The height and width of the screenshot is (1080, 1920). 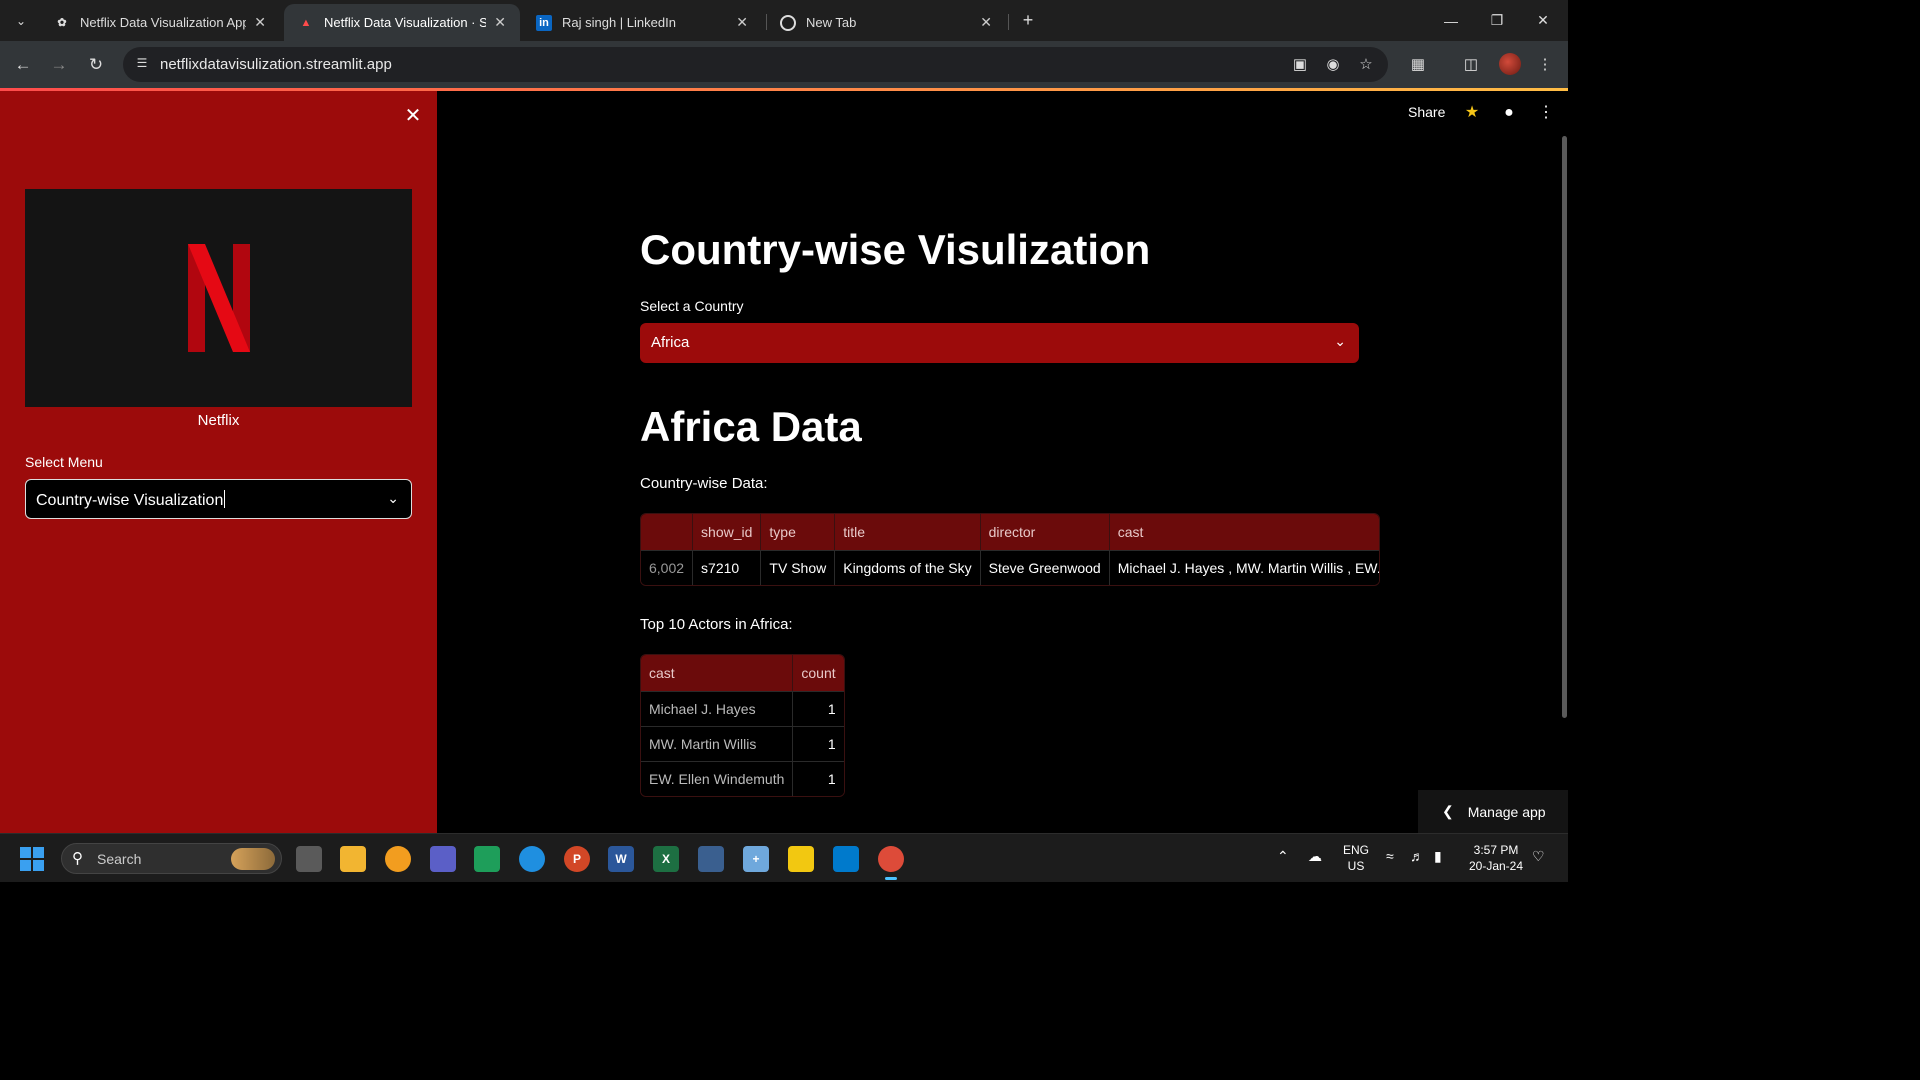 What do you see at coordinates (1355, 850) in the screenshot?
I see `language-code: ENG` at bounding box center [1355, 850].